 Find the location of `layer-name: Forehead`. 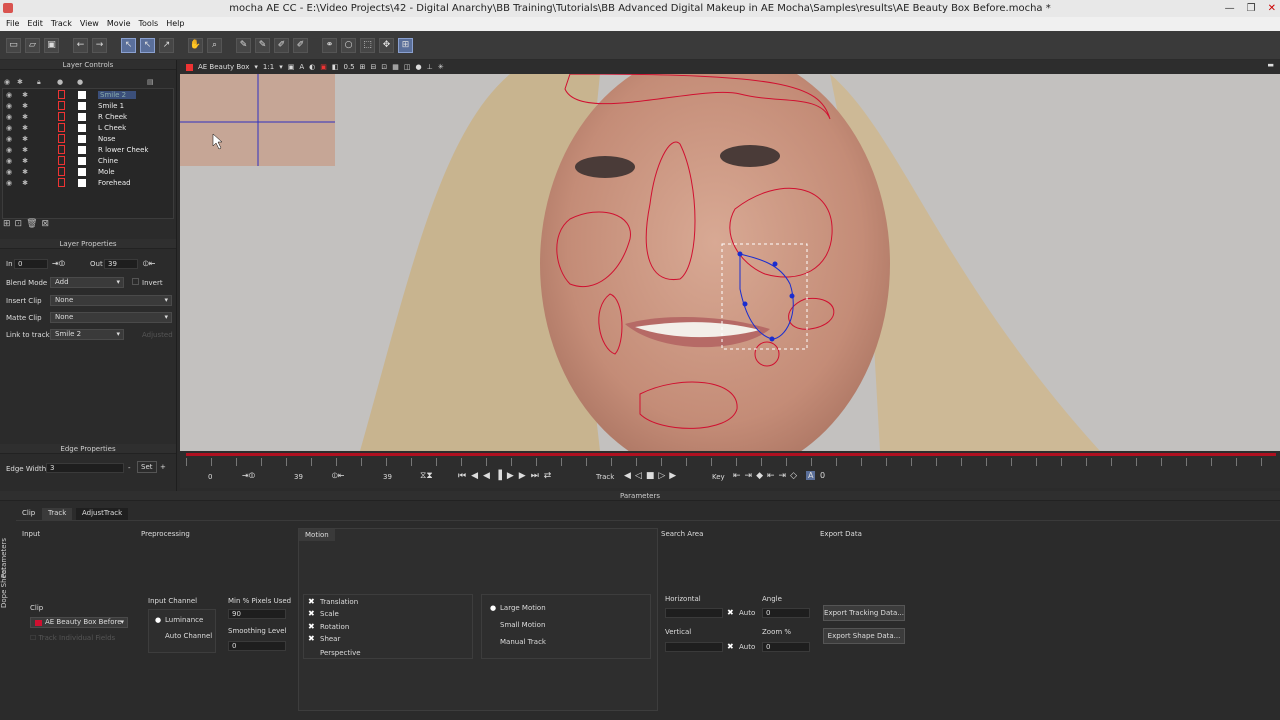

layer-name: Forehead is located at coordinates (114, 183).